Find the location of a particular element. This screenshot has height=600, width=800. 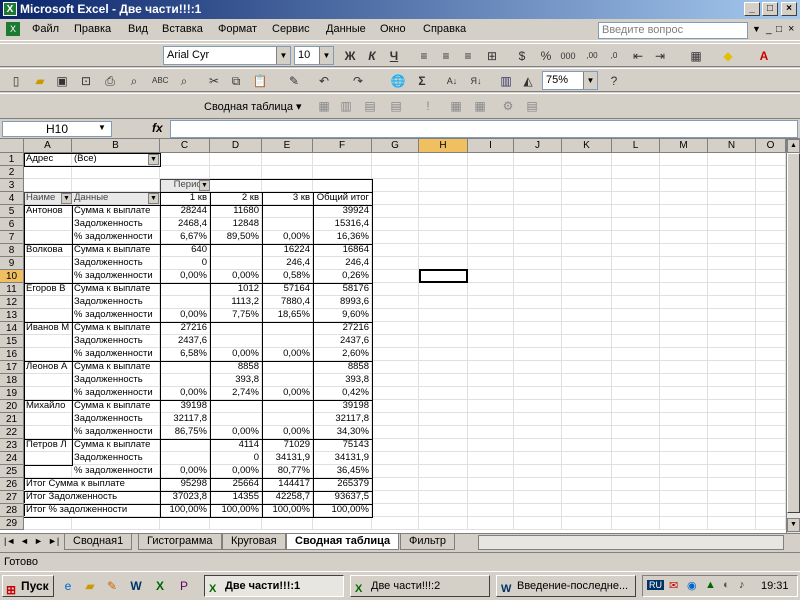

grid-cell: 640 is located at coordinates (185, 250).